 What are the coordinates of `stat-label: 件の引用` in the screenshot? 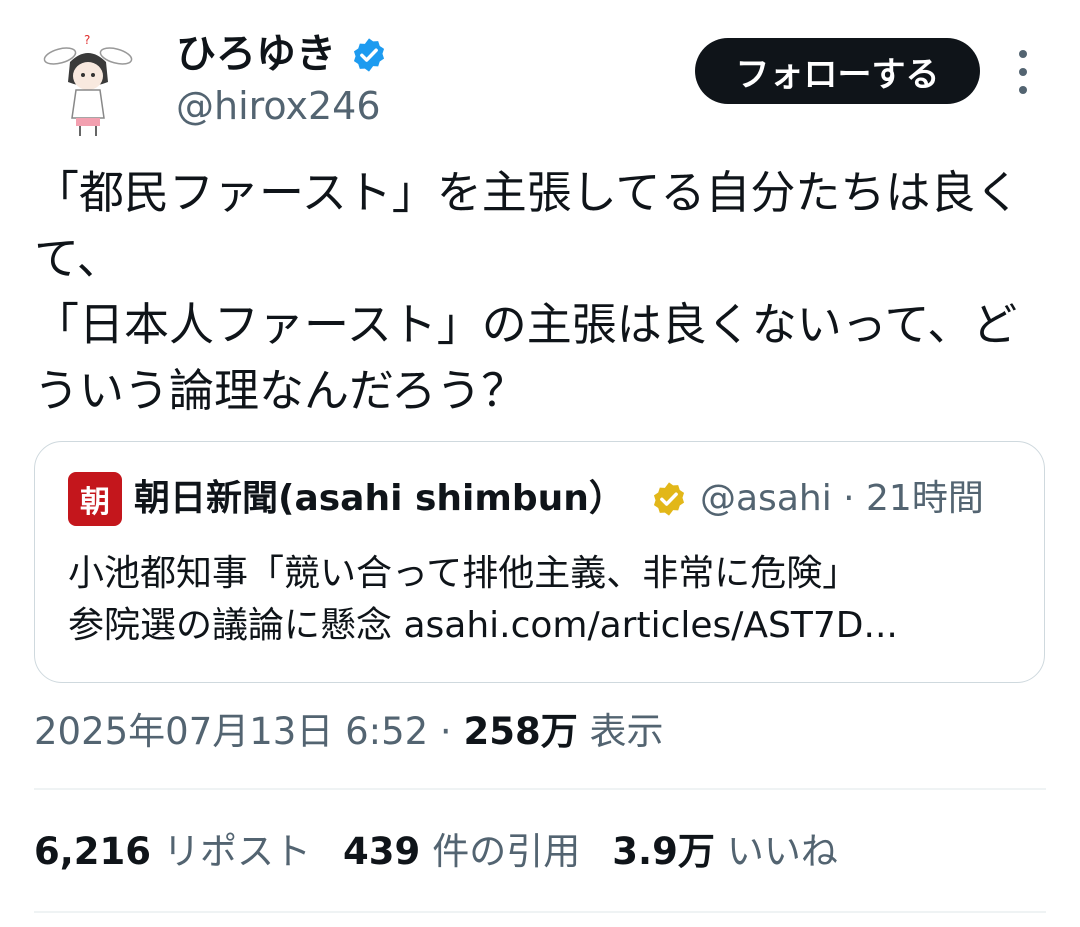 It's located at (506, 851).